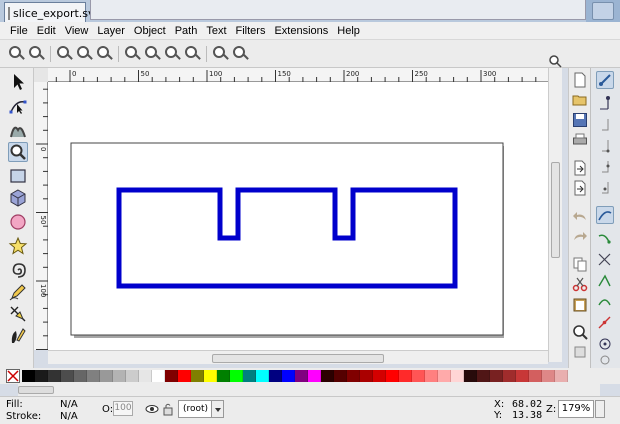 This screenshot has width=620, height=424. I want to click on snap-bbox-icon, so click(605, 104).